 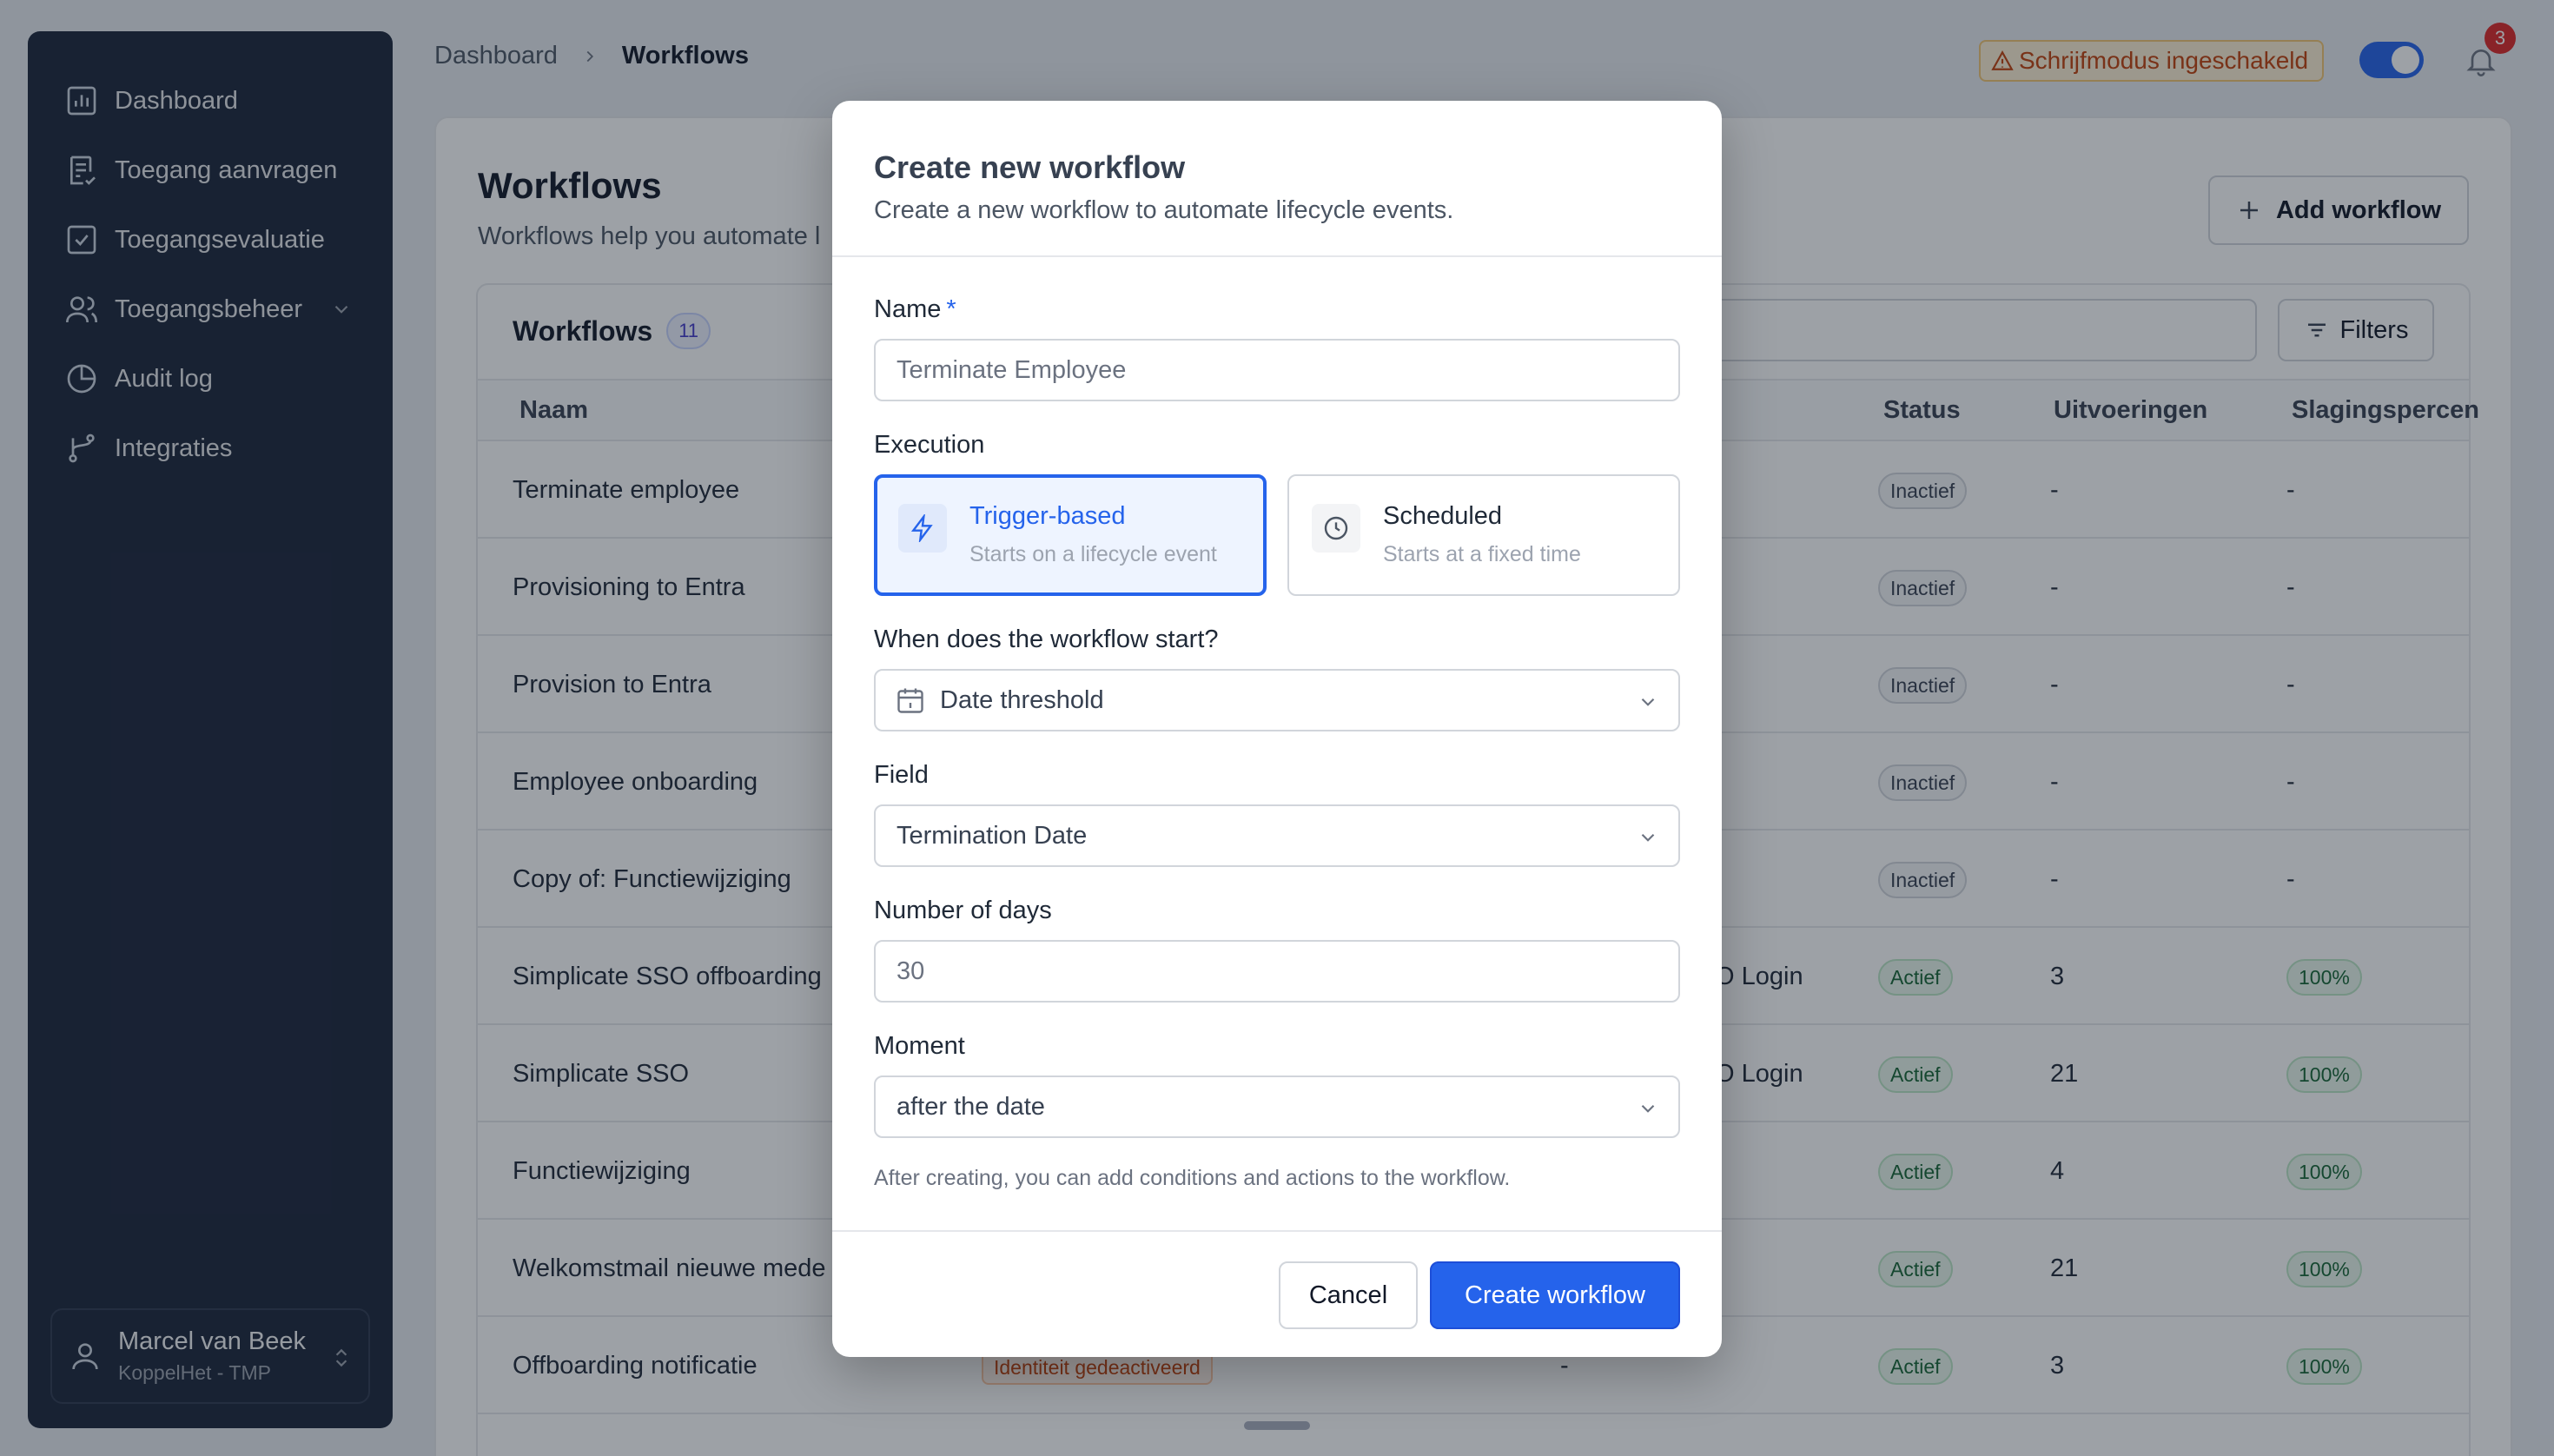 I want to click on field-select: Termination Date, so click(x=1277, y=835).